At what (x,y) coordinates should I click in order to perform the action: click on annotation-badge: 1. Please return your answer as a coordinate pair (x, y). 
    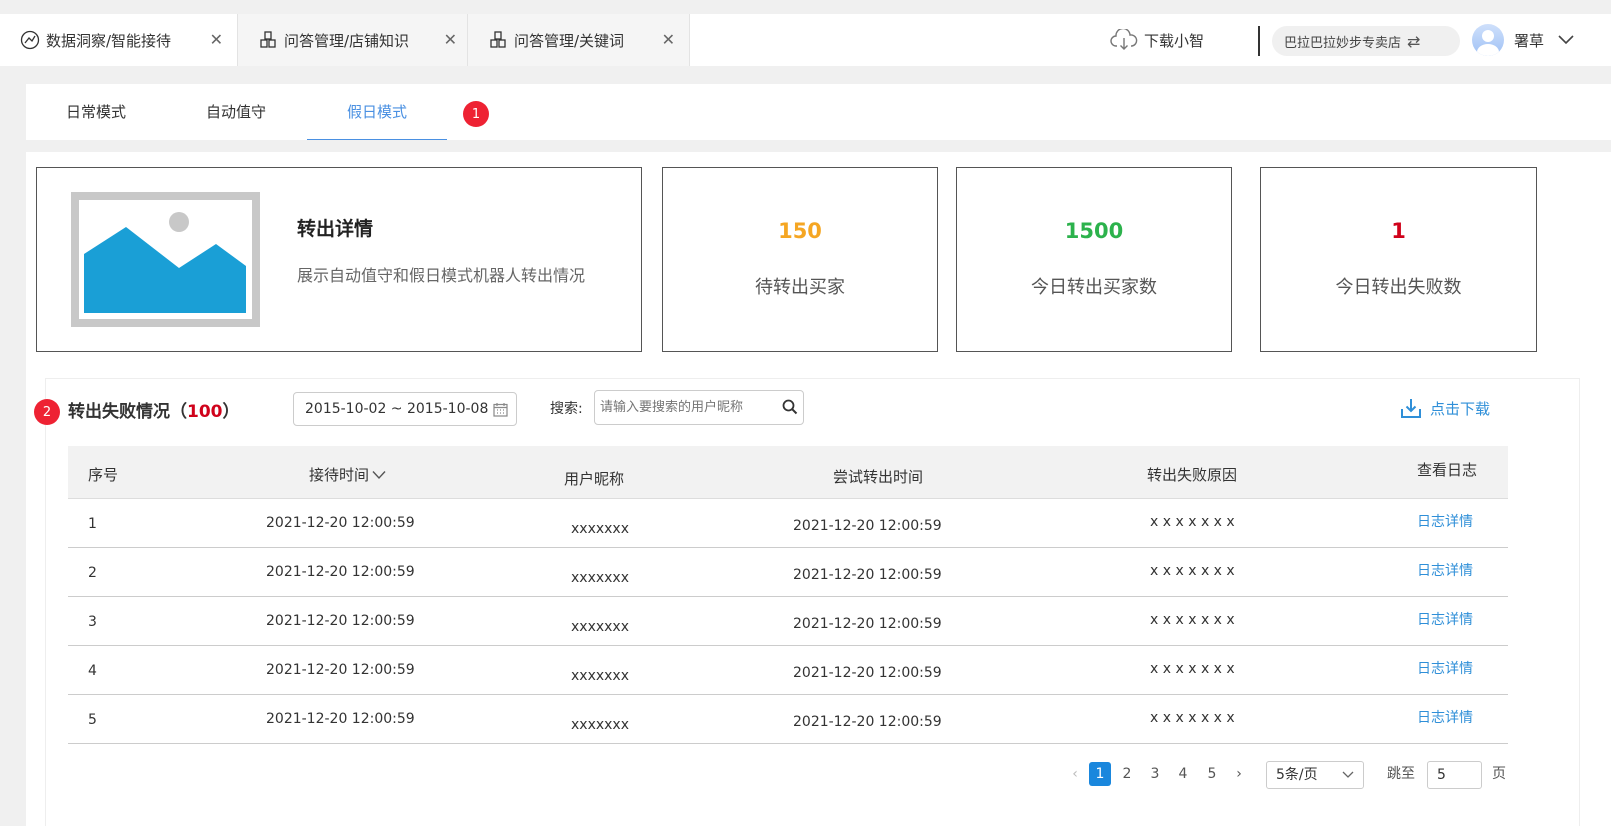
    Looking at the image, I should click on (476, 114).